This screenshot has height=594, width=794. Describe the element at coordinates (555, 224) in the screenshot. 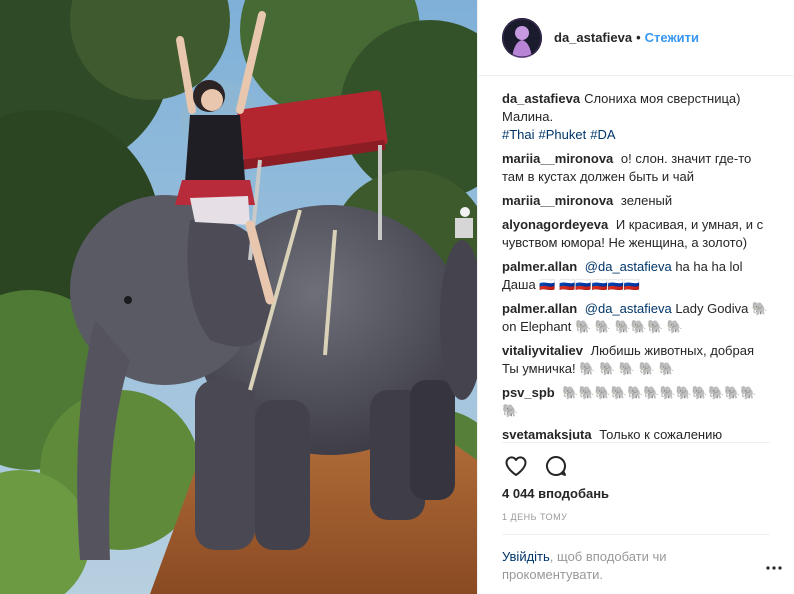

I see `comment-username: alyonagordeyeva` at that location.